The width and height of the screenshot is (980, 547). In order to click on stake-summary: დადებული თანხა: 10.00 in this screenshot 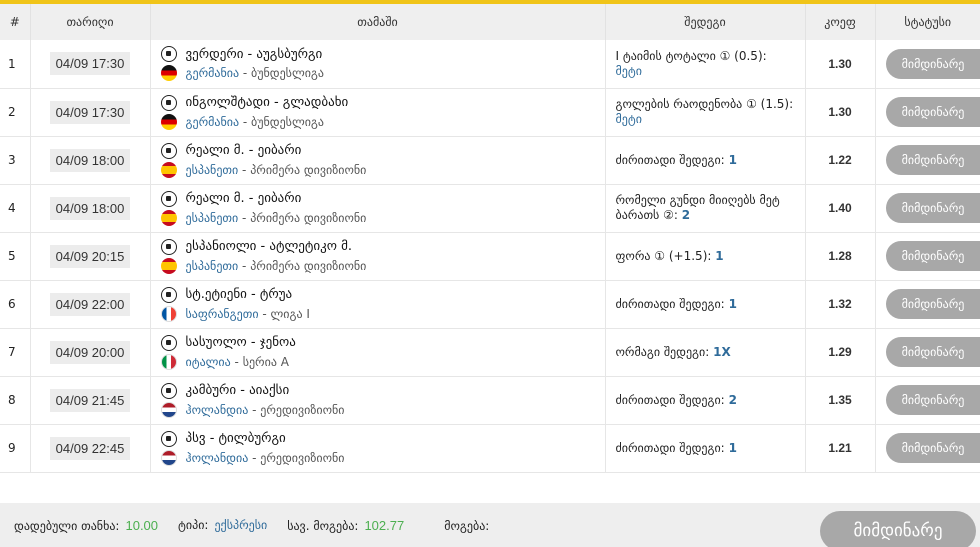, I will do `click(86, 525)`.